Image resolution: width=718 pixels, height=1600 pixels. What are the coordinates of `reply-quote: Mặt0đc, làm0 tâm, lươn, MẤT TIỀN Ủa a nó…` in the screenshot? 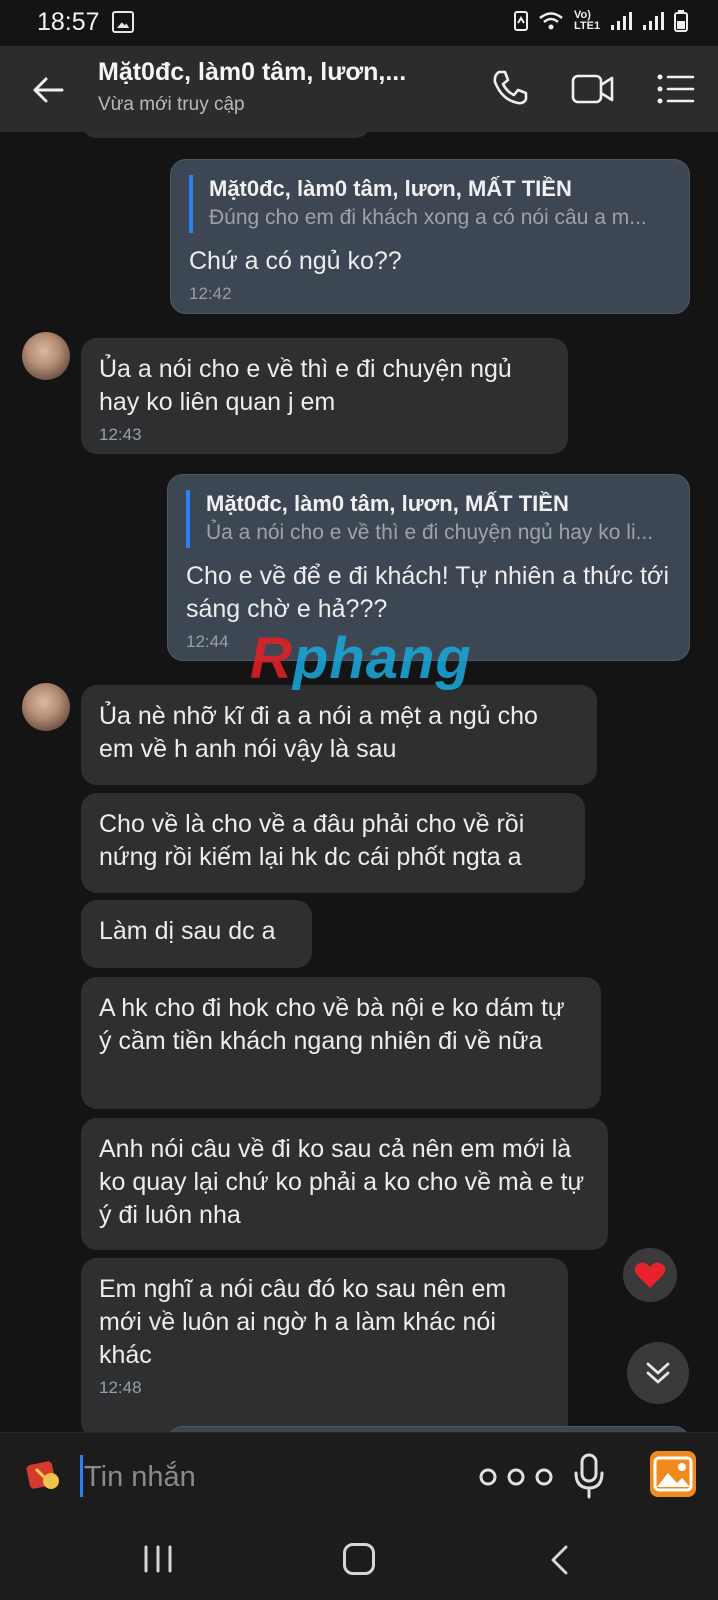 It's located at (428, 519).